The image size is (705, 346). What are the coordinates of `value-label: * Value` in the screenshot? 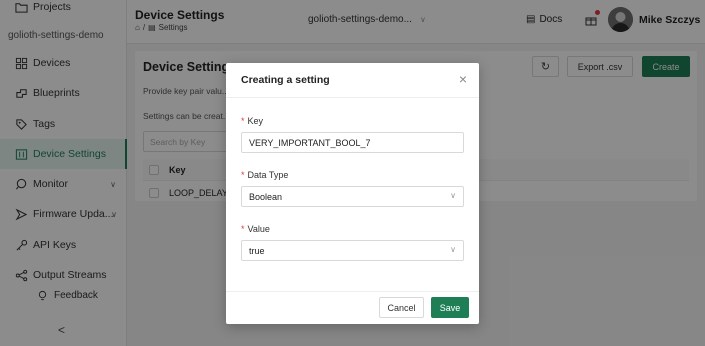 It's located at (255, 229).